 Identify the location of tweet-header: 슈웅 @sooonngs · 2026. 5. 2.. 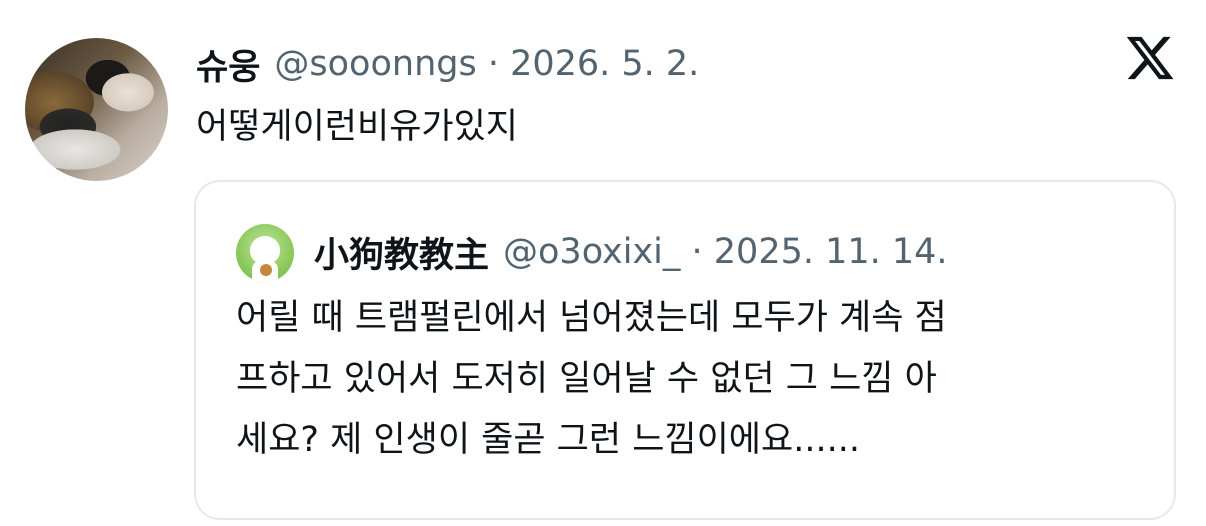
(447, 64).